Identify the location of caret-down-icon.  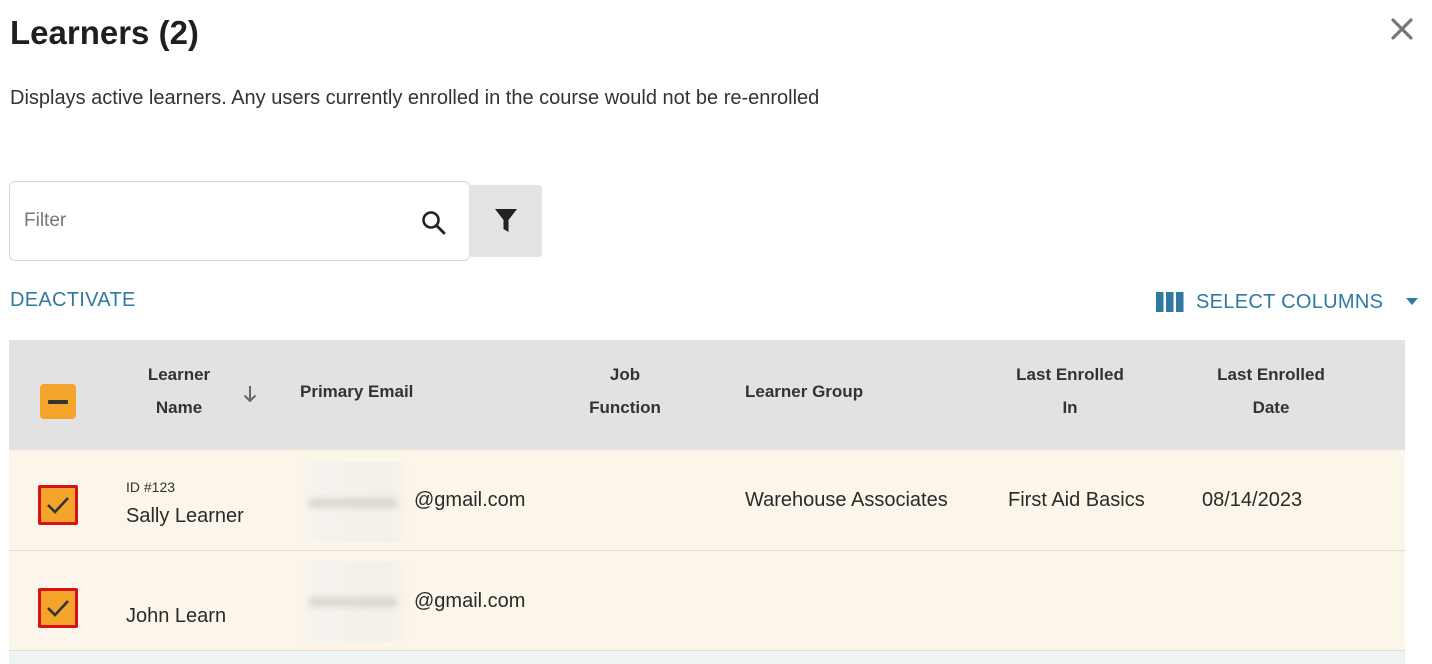
(1412, 301).